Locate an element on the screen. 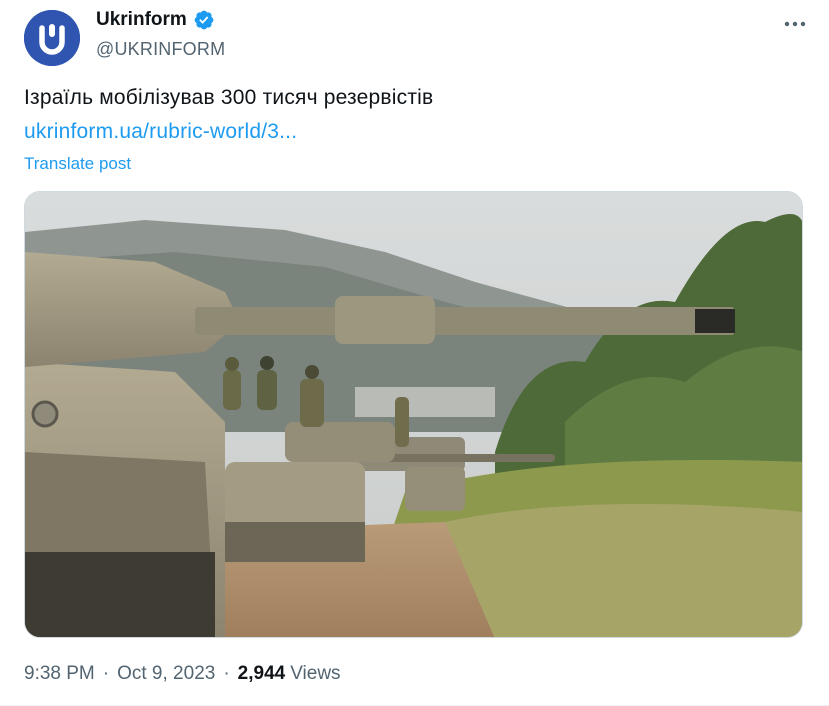 The image size is (829, 706). post-date: Oct 9, 2023 is located at coordinates (166, 674).